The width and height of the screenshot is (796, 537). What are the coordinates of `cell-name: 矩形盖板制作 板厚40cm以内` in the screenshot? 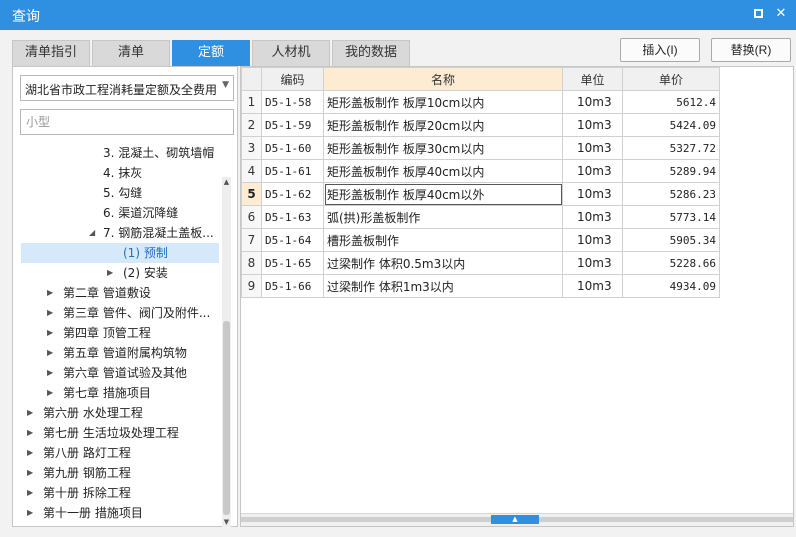 It's located at (443, 171).